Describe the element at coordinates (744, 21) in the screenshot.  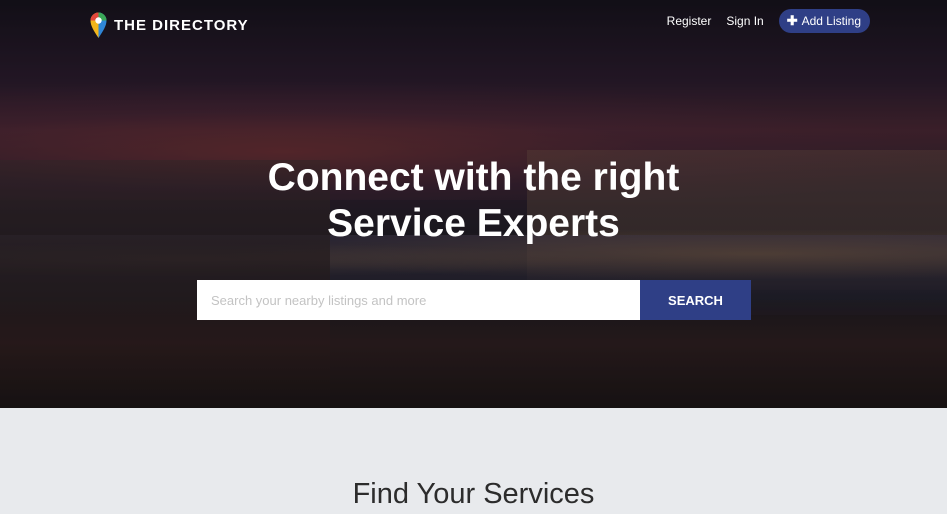
I see `sign-in-link: Sign In` at that location.